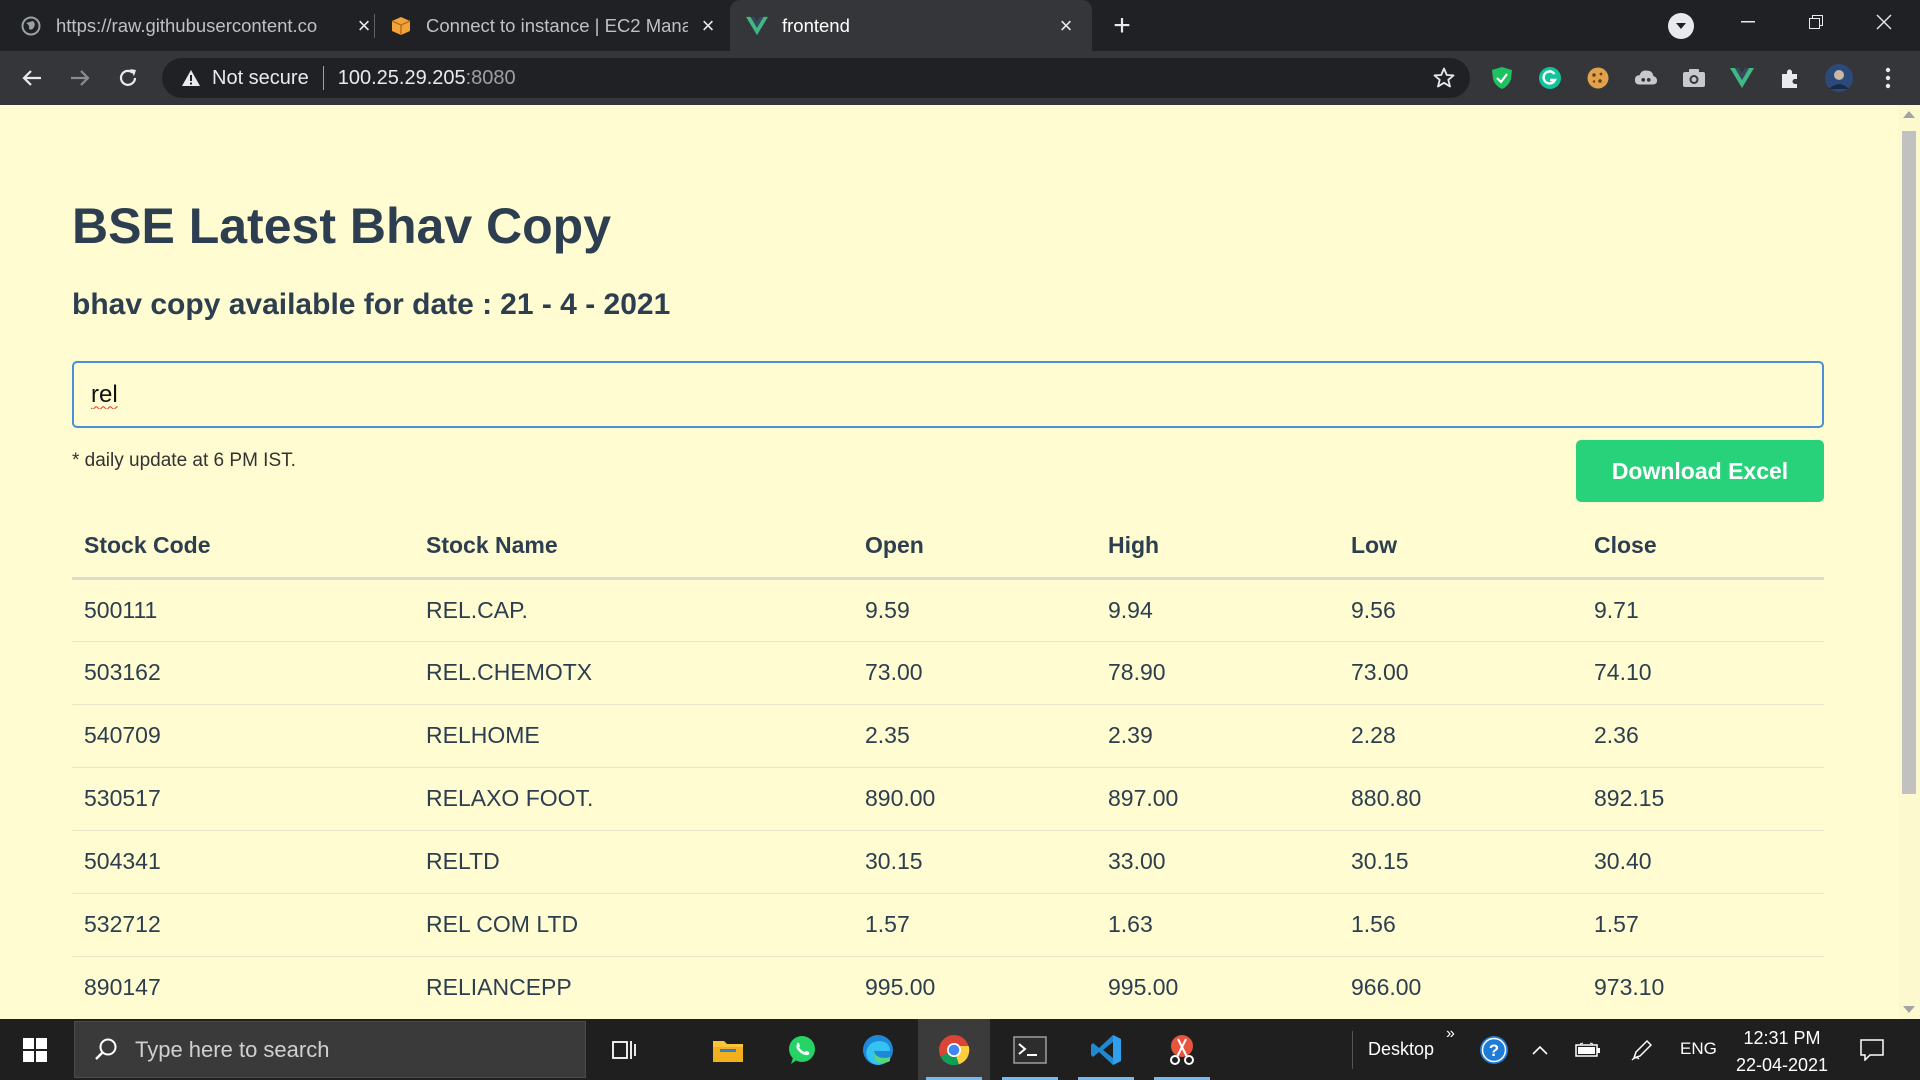  What do you see at coordinates (323, 78) in the screenshot?
I see `address-divider` at bounding box center [323, 78].